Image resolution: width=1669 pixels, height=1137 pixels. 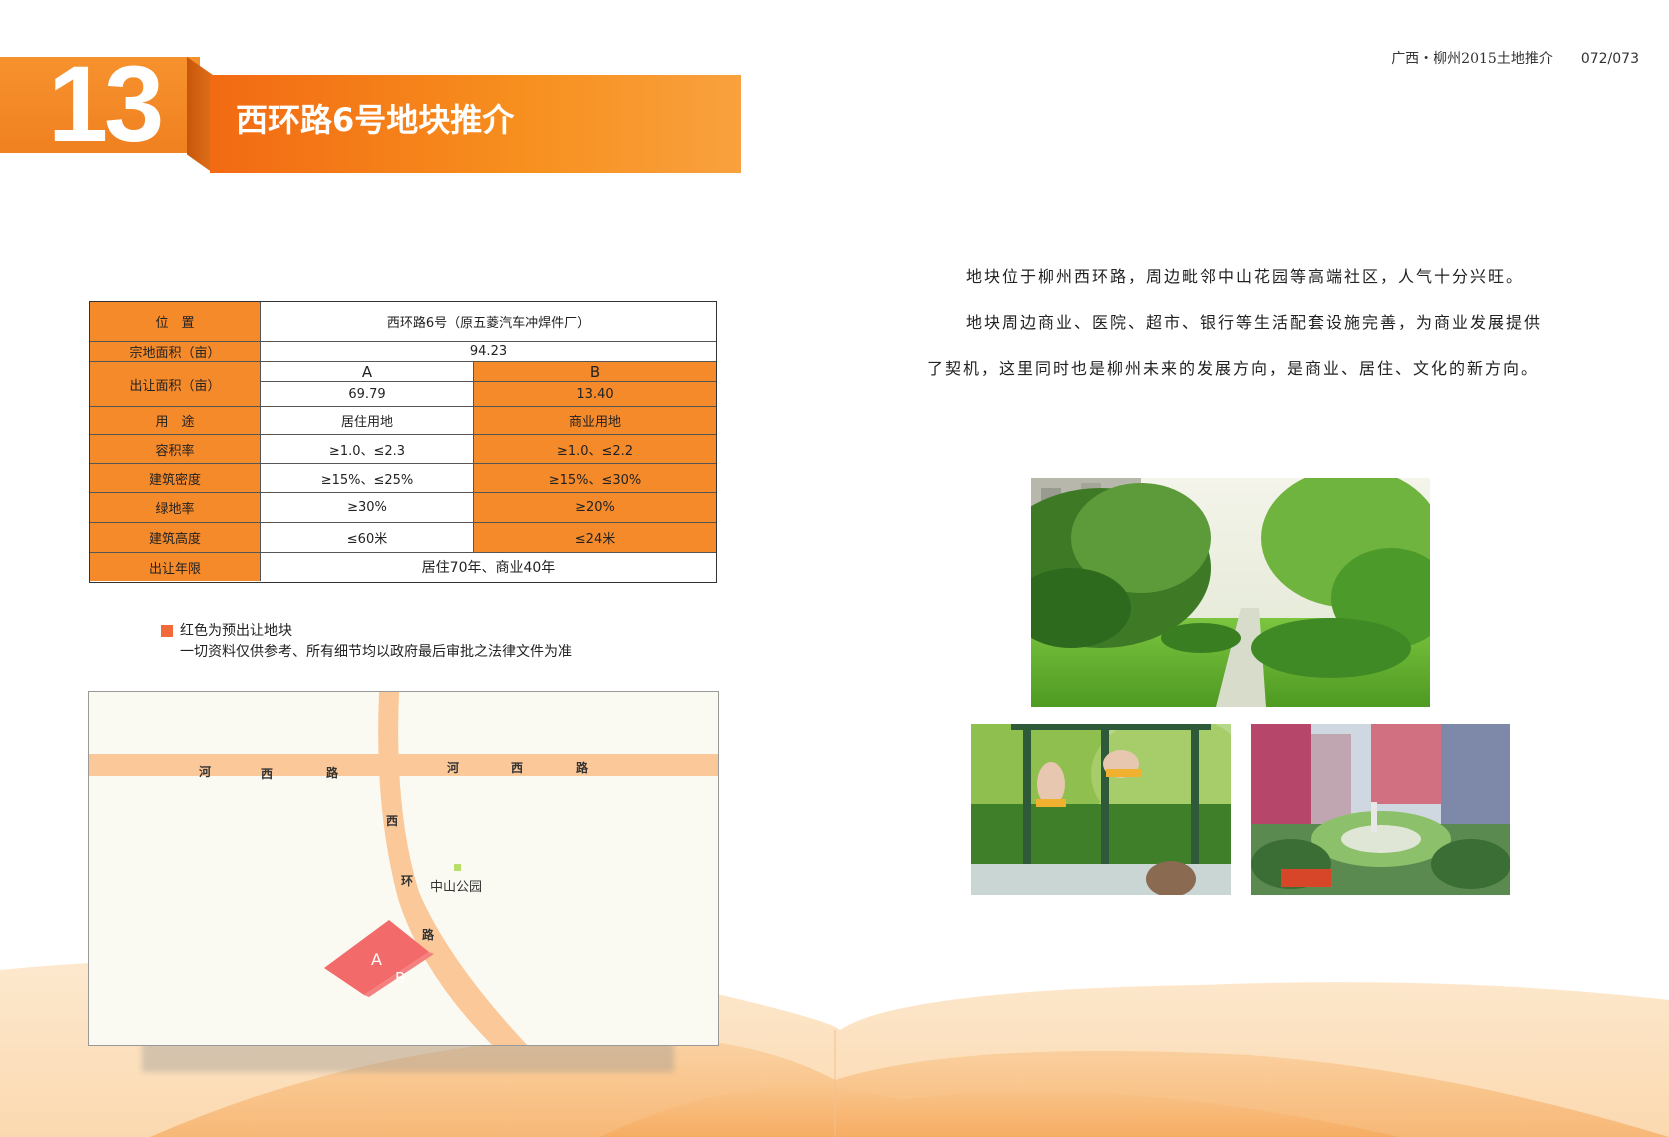 What do you see at coordinates (595, 538) in the screenshot?
I see `value-height-b: ≤24米` at bounding box center [595, 538].